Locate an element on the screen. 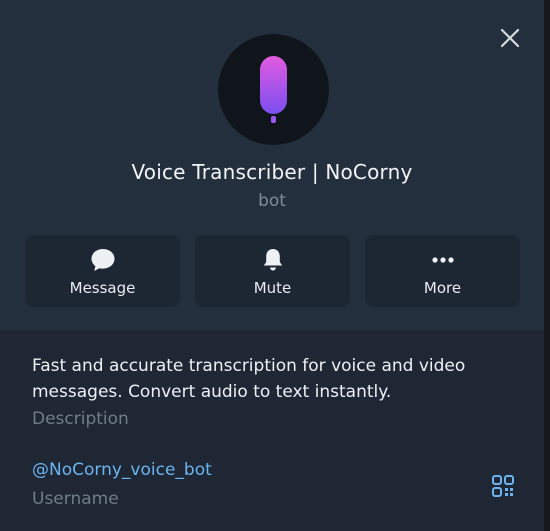 The width and height of the screenshot is (550, 531). mute-button: Mute is located at coordinates (272, 271).